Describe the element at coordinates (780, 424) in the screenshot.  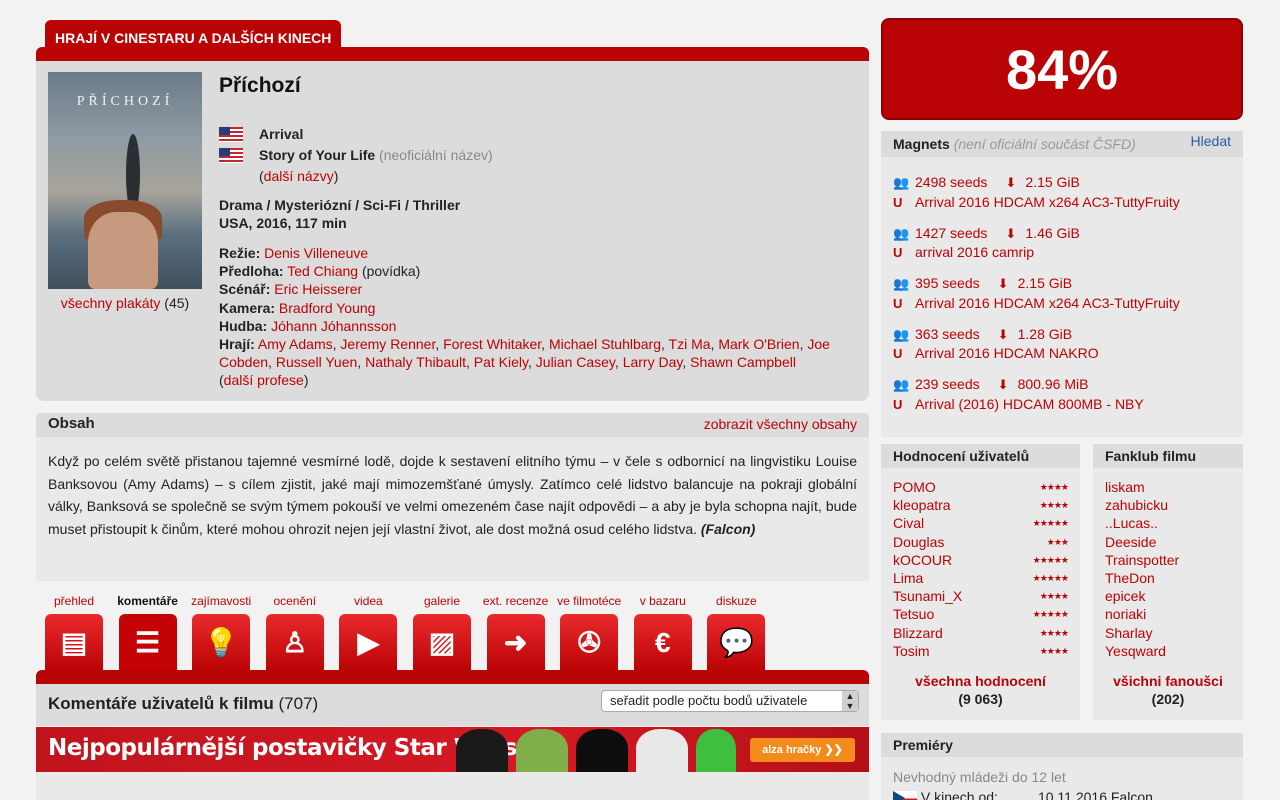
I see `show-all-plots-link: zobrazit všechny obsahy` at that location.